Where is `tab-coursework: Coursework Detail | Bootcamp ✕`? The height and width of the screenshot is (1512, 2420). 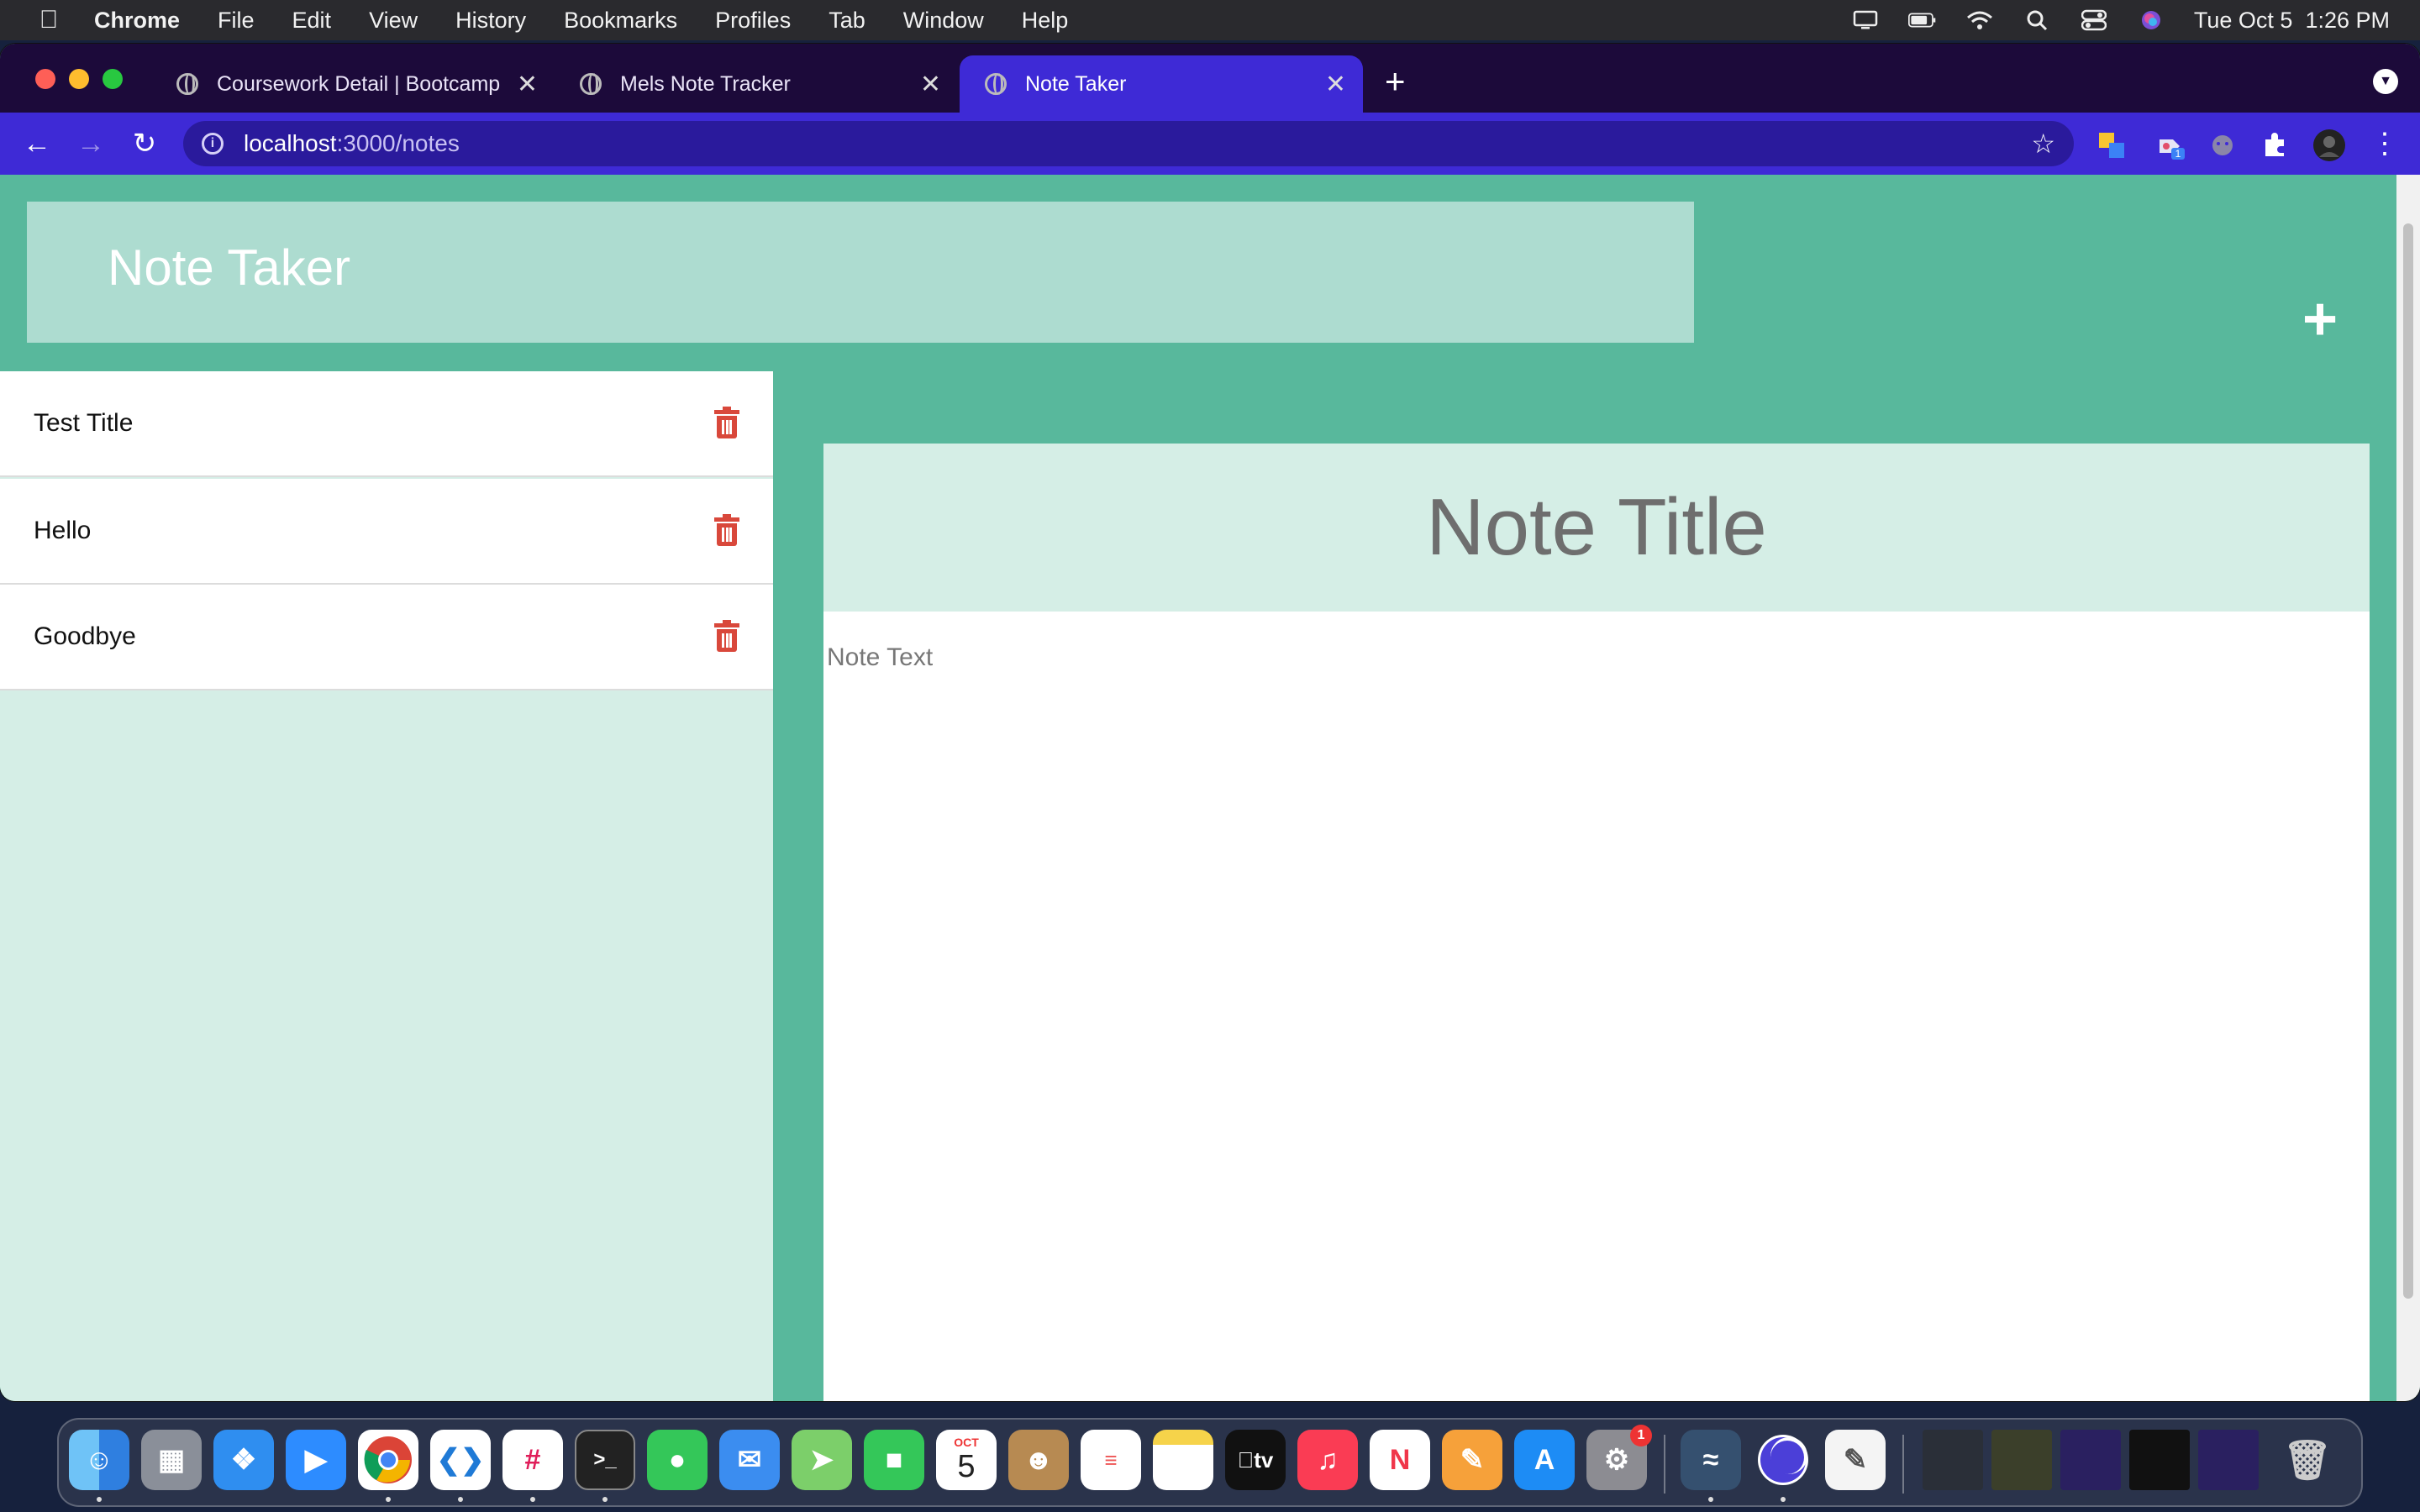 tab-coursework: Coursework Detail | Bootcamp ✕ is located at coordinates (353, 84).